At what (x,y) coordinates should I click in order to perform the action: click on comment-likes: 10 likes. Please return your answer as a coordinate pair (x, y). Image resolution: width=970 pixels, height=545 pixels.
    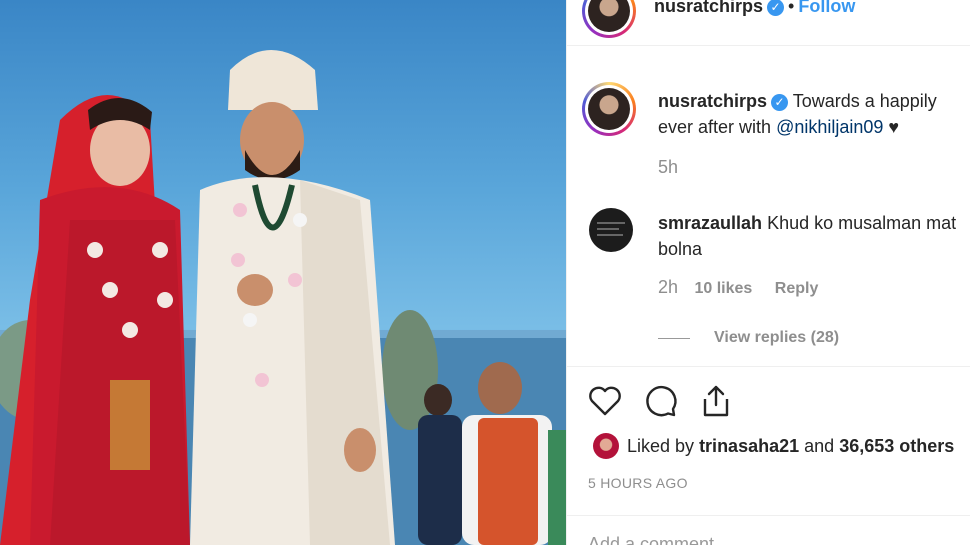
    Looking at the image, I should click on (723, 288).